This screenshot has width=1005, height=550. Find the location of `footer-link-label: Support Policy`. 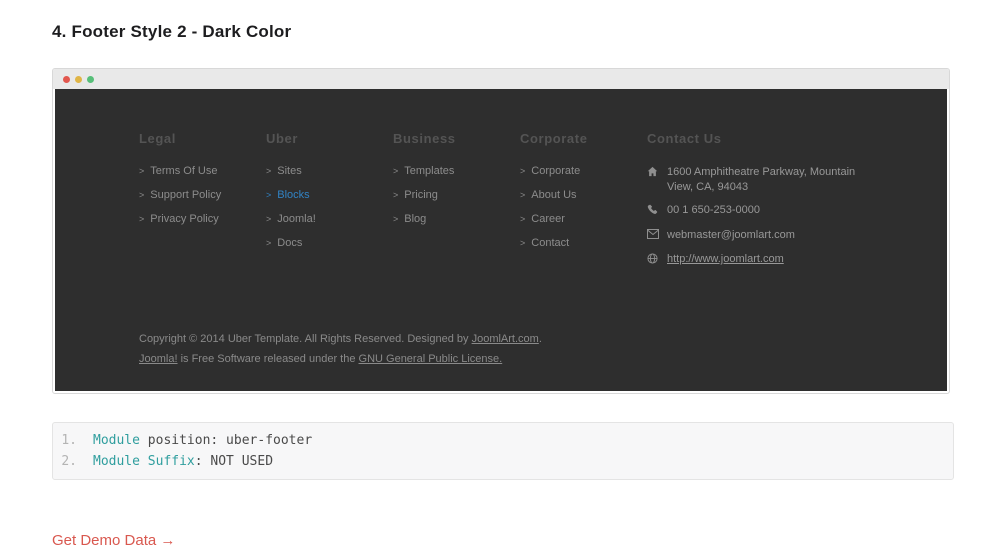

footer-link-label: Support Policy is located at coordinates (186, 195).